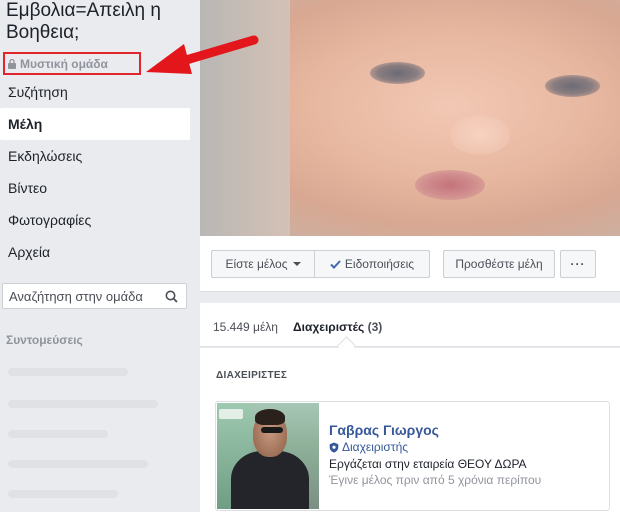  What do you see at coordinates (95, 252) in the screenshot?
I see `sidebar-item-files: Αρχεία` at bounding box center [95, 252].